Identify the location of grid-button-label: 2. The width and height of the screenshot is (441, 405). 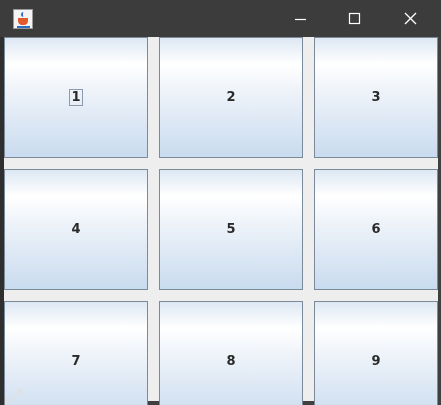
(231, 97).